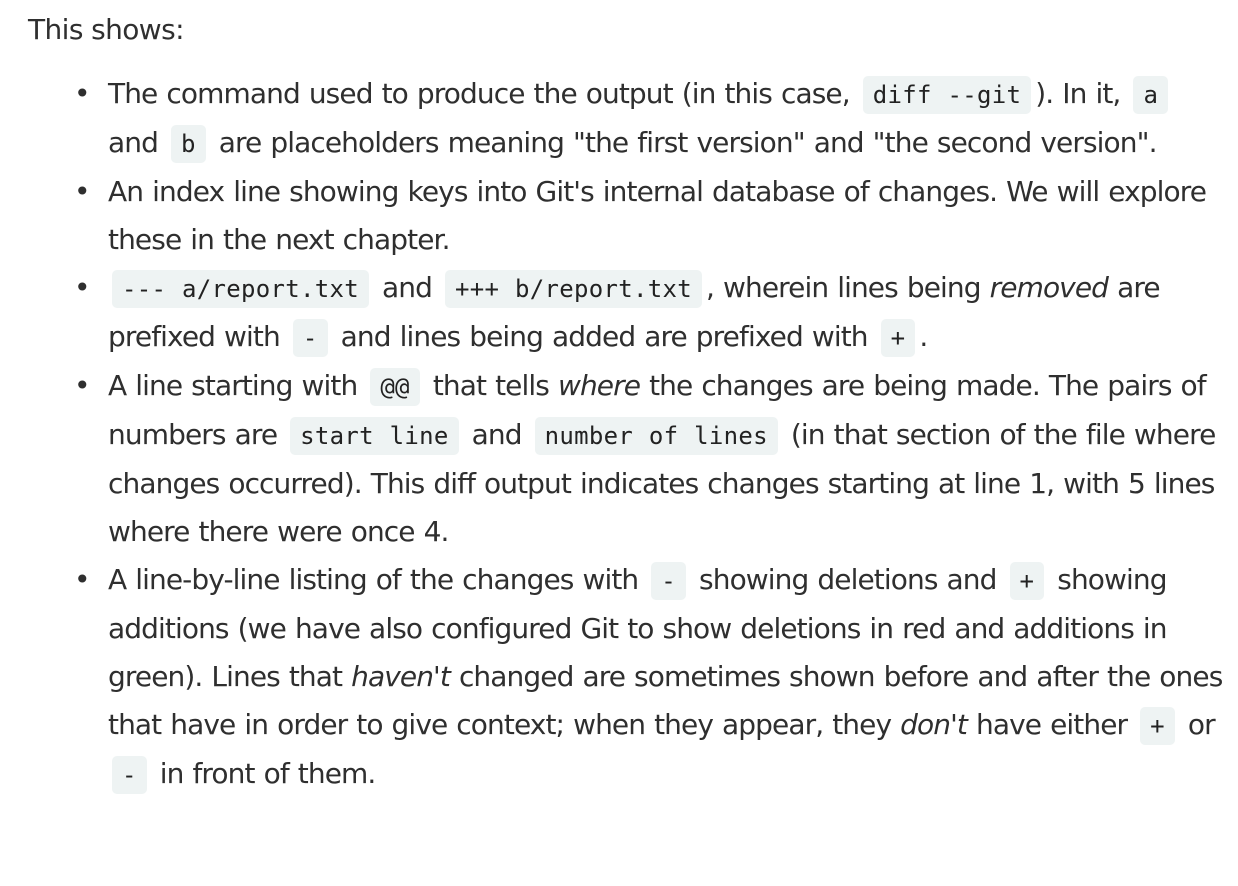 The width and height of the screenshot is (1238, 886). I want to click on item-text: or, so click(1197, 724).